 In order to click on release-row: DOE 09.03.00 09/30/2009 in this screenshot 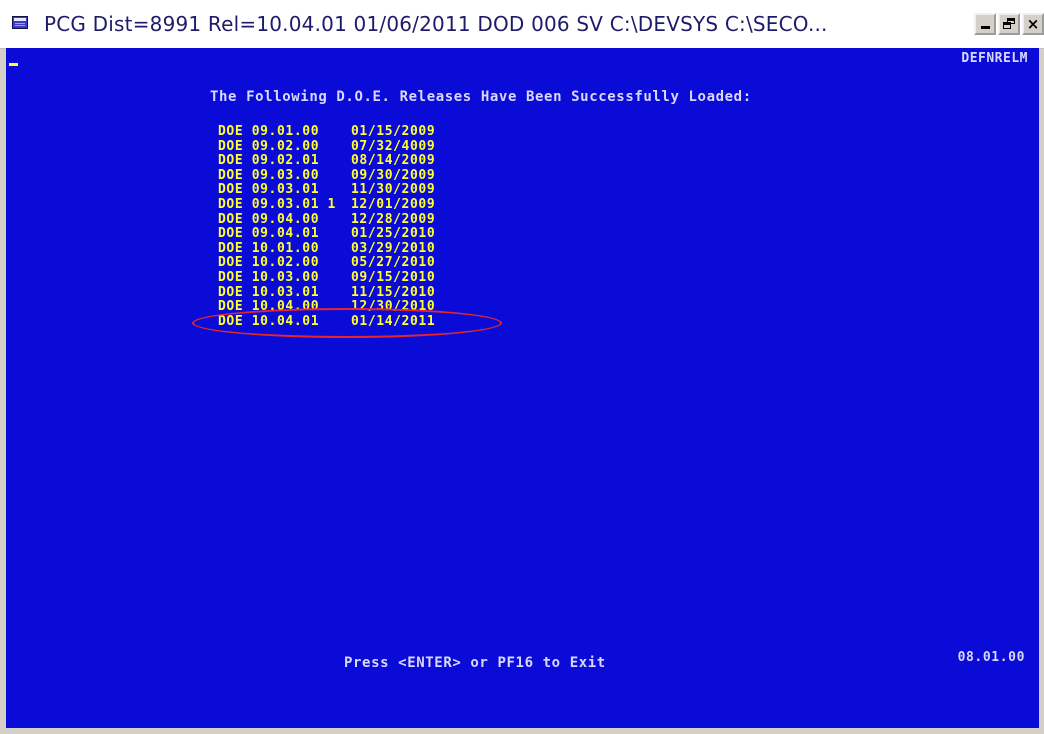, I will do `click(327, 175)`.